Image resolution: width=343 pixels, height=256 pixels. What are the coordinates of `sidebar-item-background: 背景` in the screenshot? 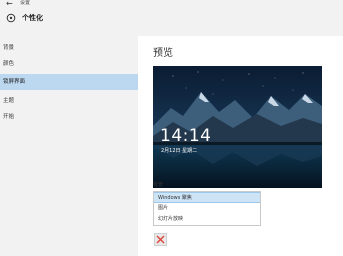 It's located at (69, 48).